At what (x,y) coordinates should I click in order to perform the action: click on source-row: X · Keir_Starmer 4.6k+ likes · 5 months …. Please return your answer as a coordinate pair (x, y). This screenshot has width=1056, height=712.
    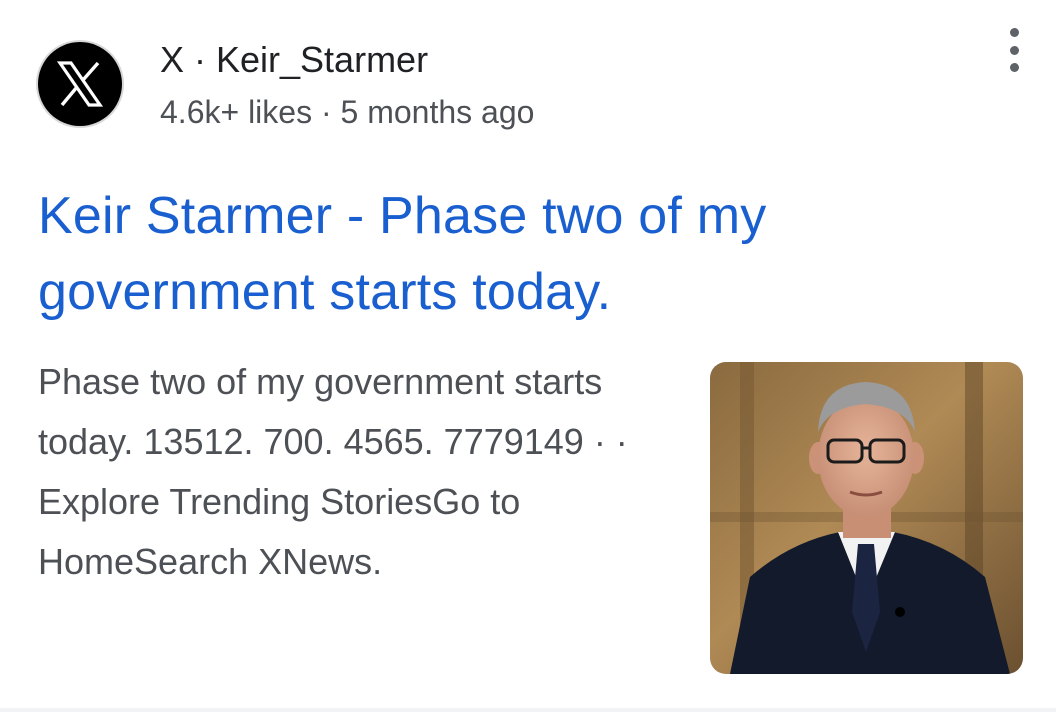
    Looking at the image, I should click on (528, 85).